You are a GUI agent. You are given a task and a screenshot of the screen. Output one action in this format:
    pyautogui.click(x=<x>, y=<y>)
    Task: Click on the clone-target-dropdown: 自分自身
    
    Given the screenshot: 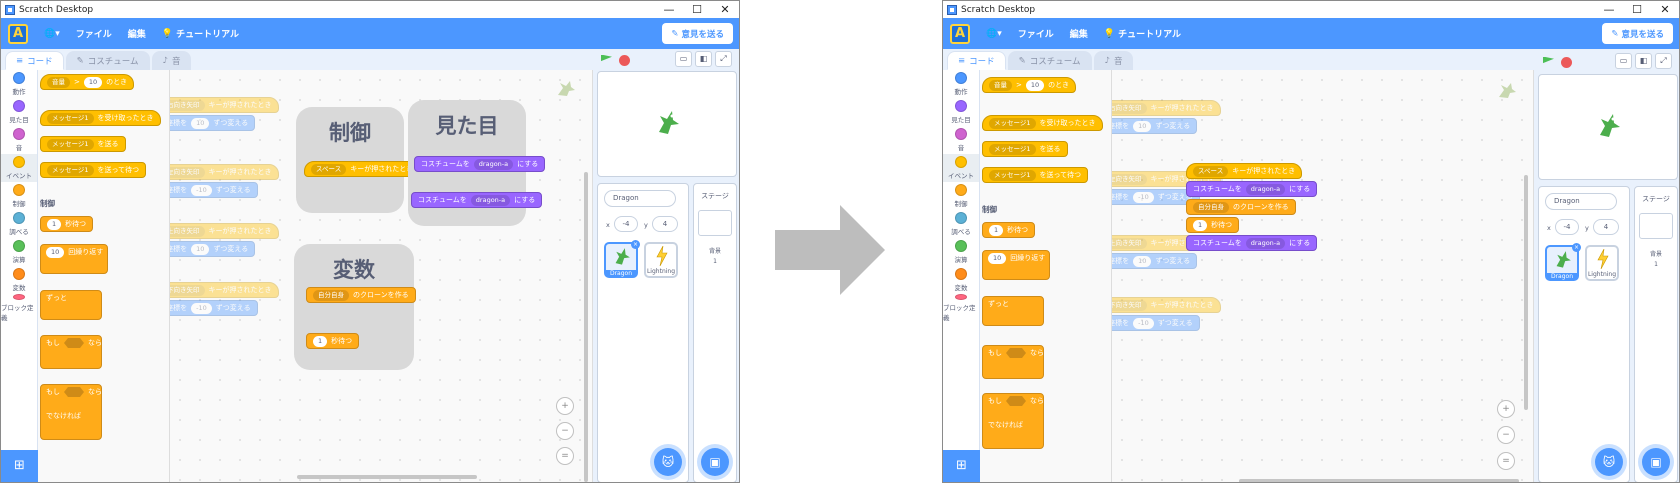 What is the action you would take?
    pyautogui.click(x=331, y=295)
    